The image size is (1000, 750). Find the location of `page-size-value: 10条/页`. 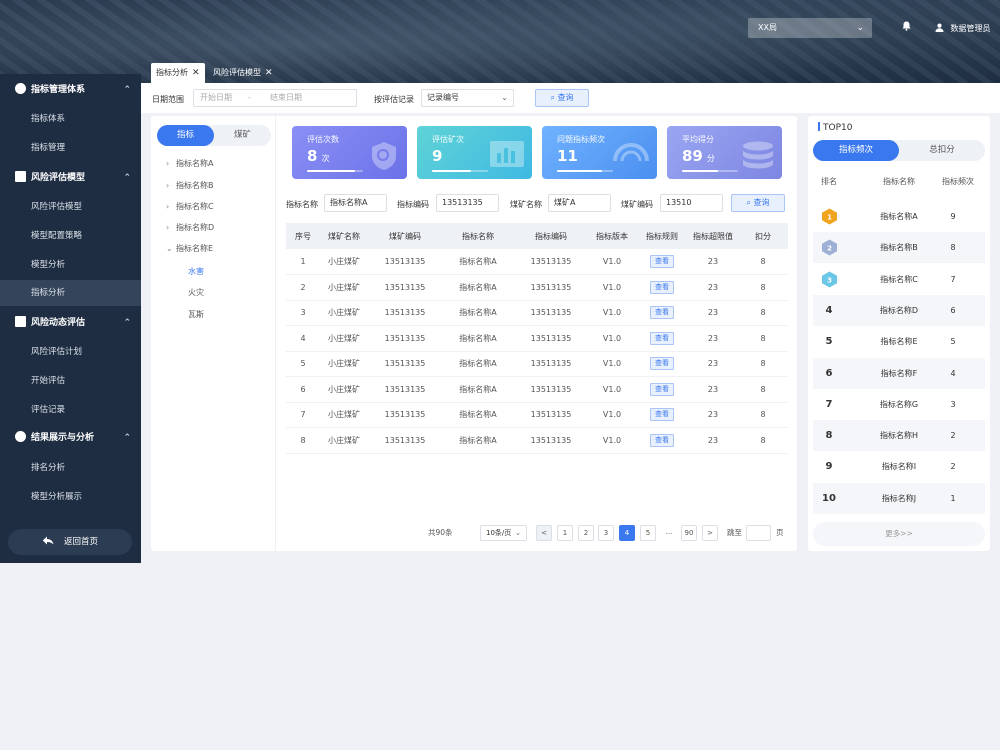

page-size-value: 10条/页 is located at coordinates (499, 533).